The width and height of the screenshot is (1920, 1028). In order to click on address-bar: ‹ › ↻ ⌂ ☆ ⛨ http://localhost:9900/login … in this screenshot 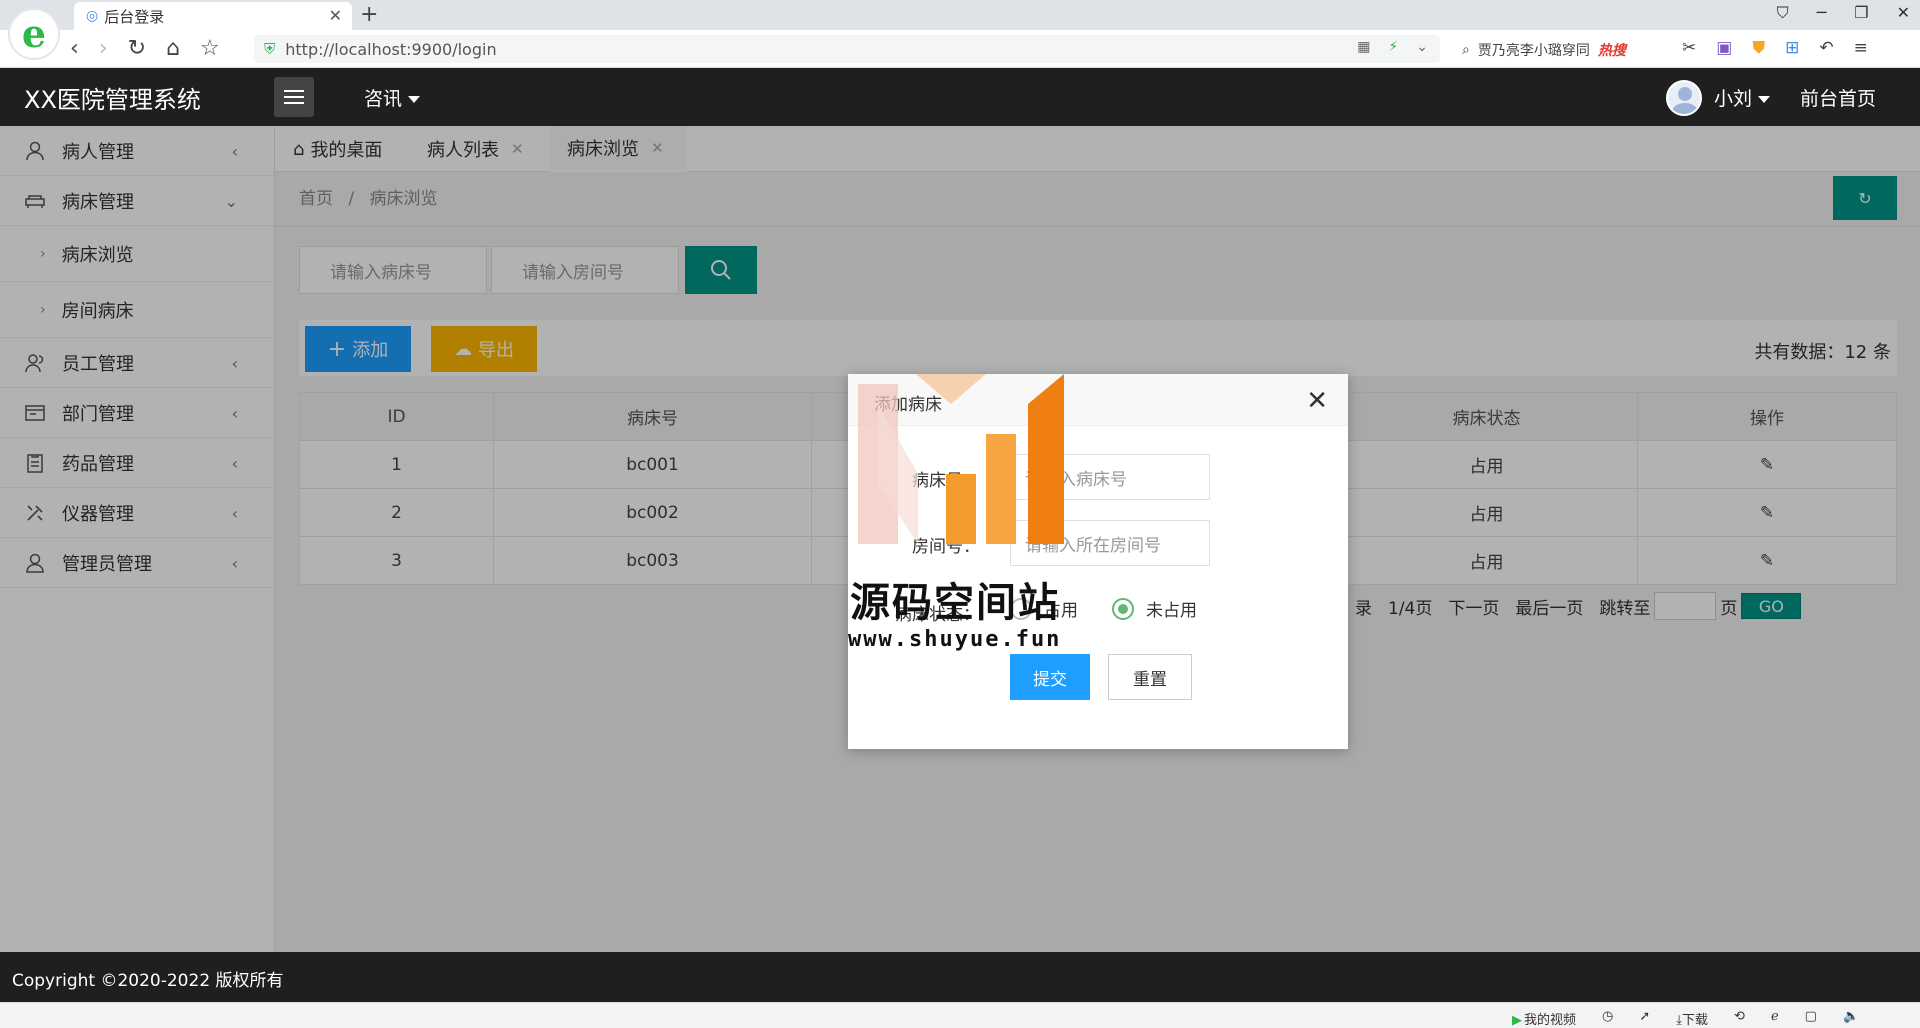, I will do `click(960, 49)`.